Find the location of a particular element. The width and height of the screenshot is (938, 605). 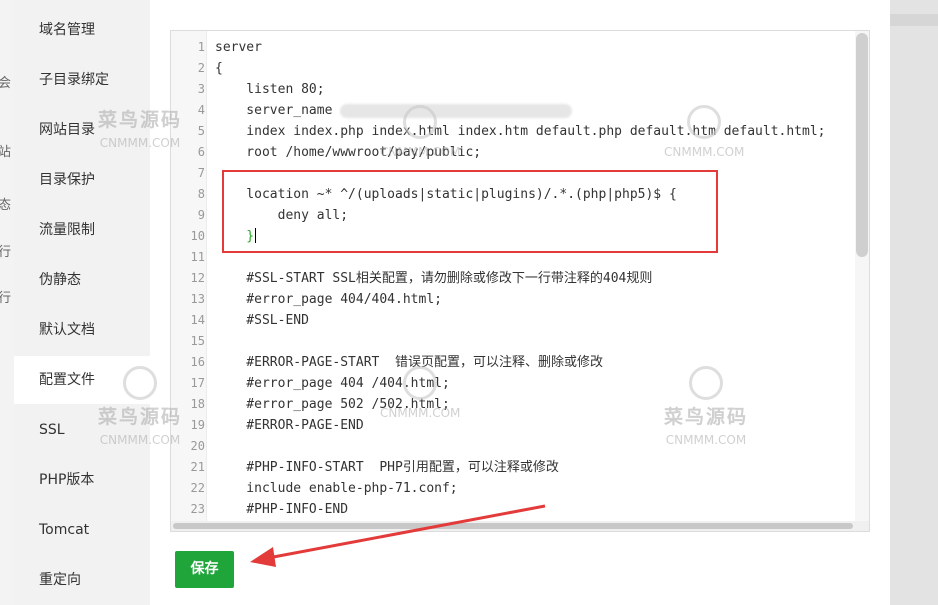

background-page-right is located at coordinates (914, 302).